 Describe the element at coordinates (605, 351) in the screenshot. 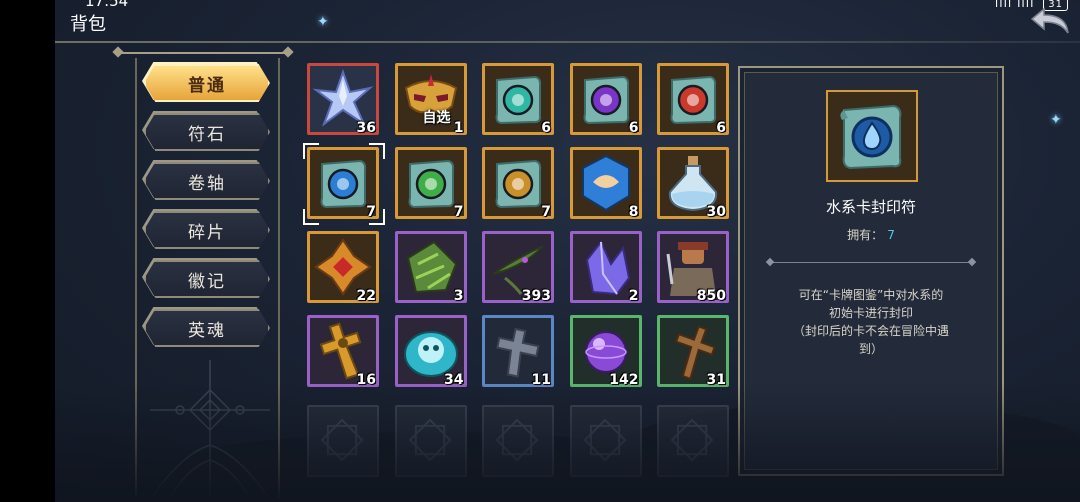

I see `inventory-slot-purple-orb: 142` at that location.